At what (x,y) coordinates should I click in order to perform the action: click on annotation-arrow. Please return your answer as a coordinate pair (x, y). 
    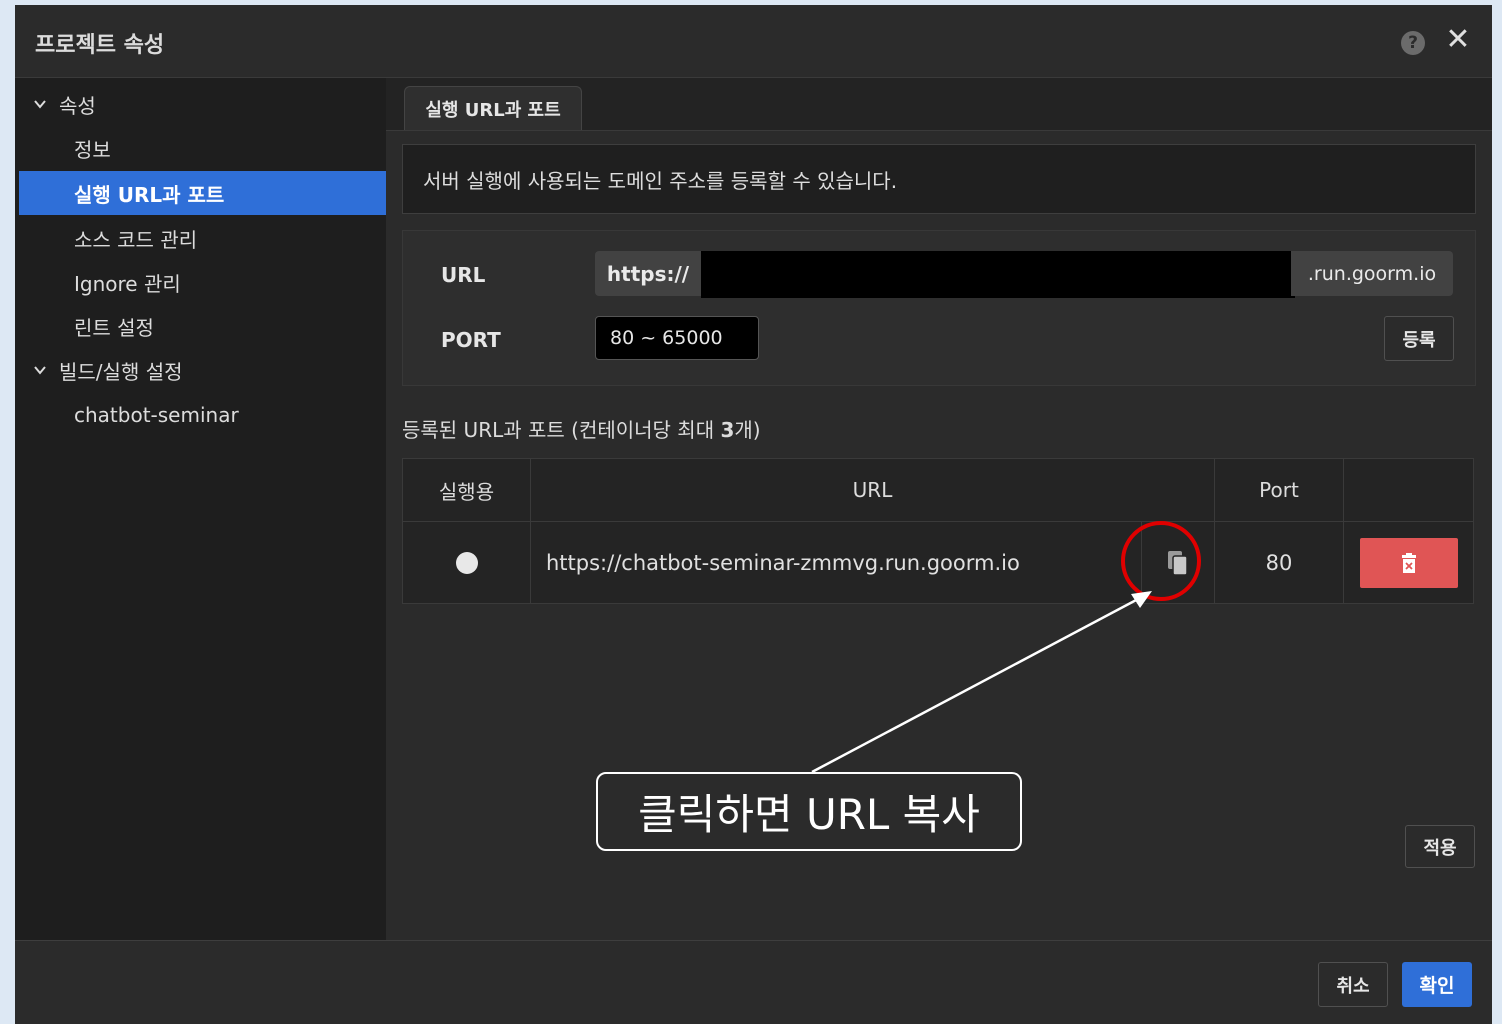
    Looking at the image, I should click on (981, 682).